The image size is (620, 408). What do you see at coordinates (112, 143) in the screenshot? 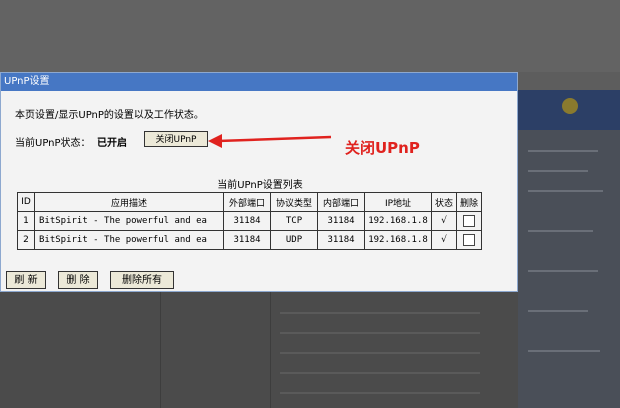
I see `upnp-status-value: 已开启` at bounding box center [112, 143].